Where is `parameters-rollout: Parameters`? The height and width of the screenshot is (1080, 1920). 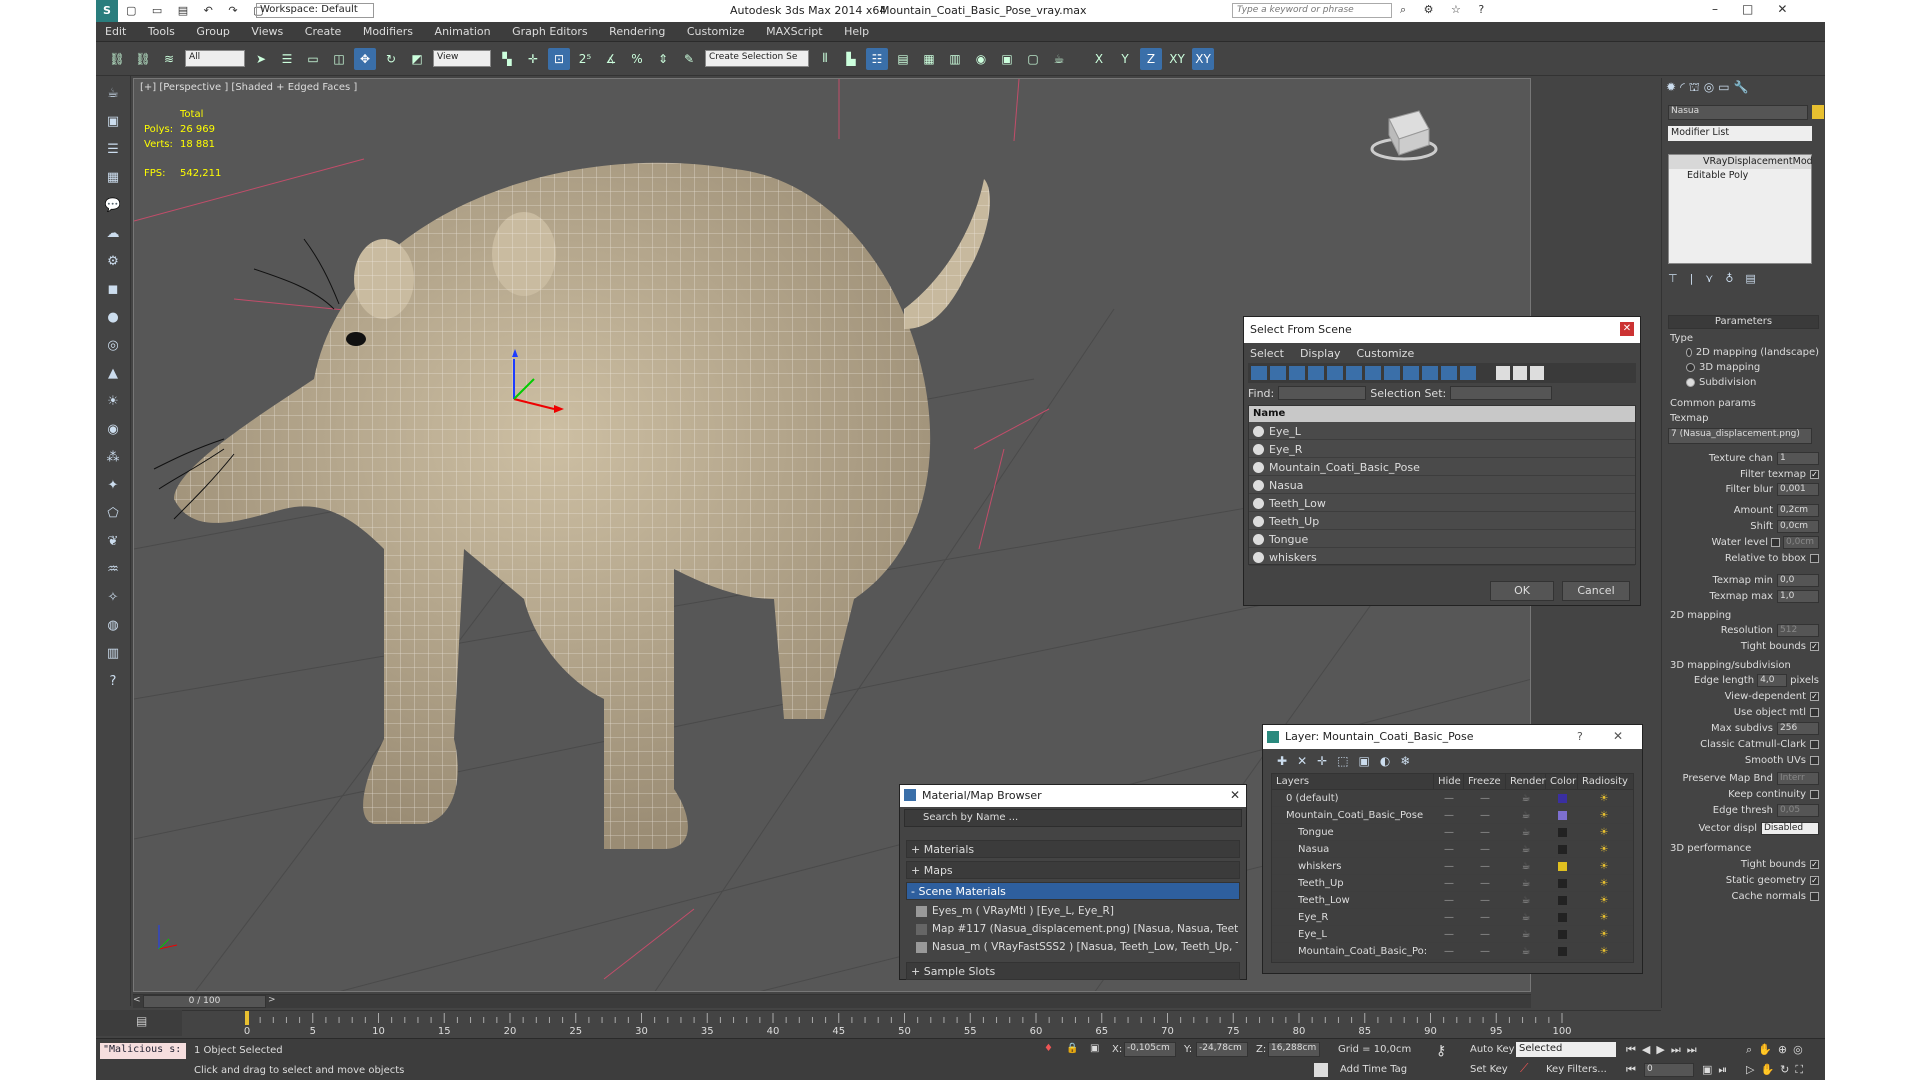
parameters-rollout: Parameters is located at coordinates (1743, 322).